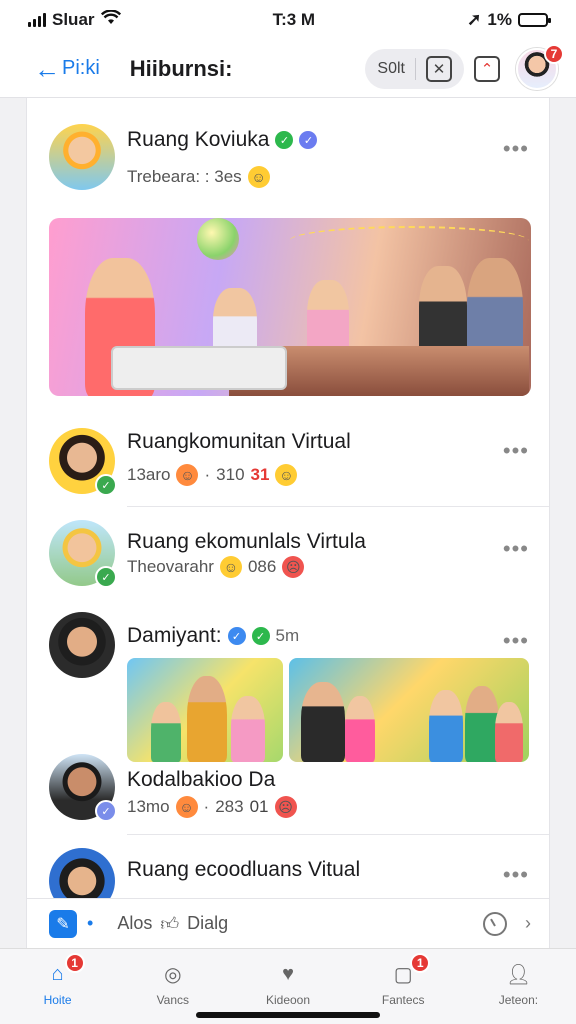 The height and width of the screenshot is (1024, 576). I want to click on pill-divider, so click(415, 68).